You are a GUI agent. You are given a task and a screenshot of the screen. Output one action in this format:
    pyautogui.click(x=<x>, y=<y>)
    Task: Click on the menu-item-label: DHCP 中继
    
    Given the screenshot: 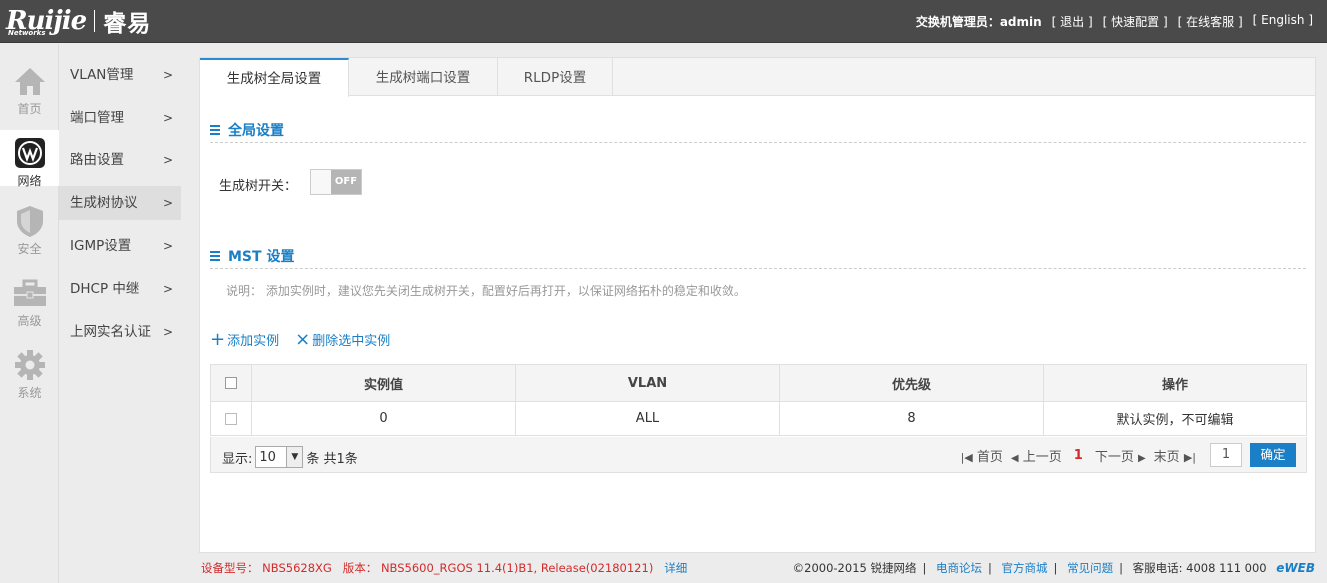 What is the action you would take?
    pyautogui.click(x=105, y=289)
    